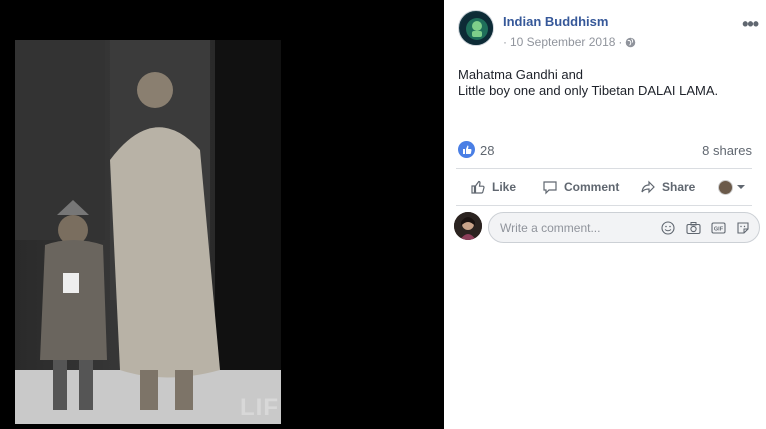 This screenshot has width=766, height=429. Describe the element at coordinates (487, 150) in the screenshot. I see `like-count: 28` at that location.